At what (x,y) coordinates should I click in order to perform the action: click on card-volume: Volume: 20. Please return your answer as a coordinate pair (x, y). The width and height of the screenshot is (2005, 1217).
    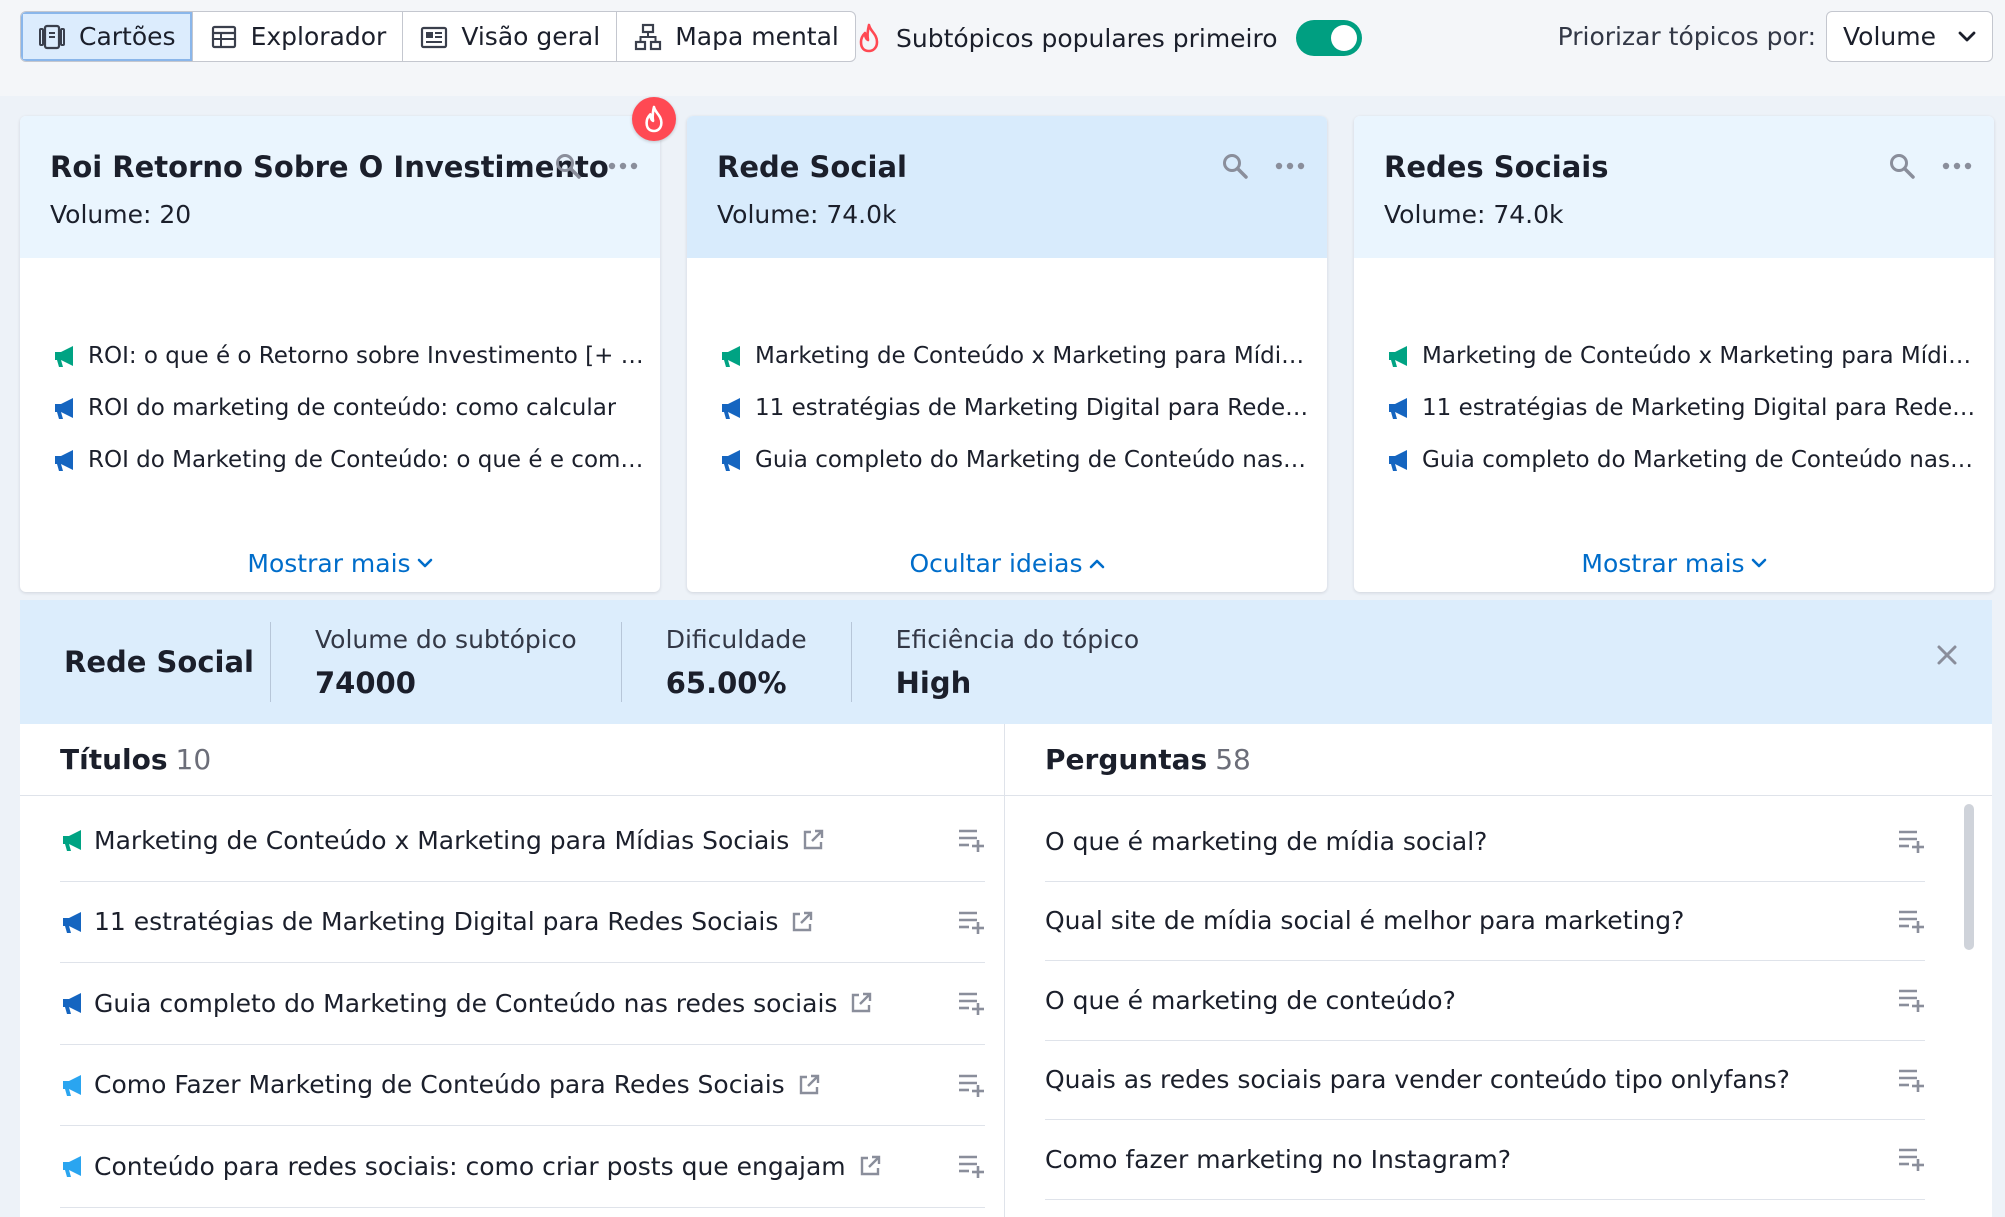
    Looking at the image, I should click on (121, 214).